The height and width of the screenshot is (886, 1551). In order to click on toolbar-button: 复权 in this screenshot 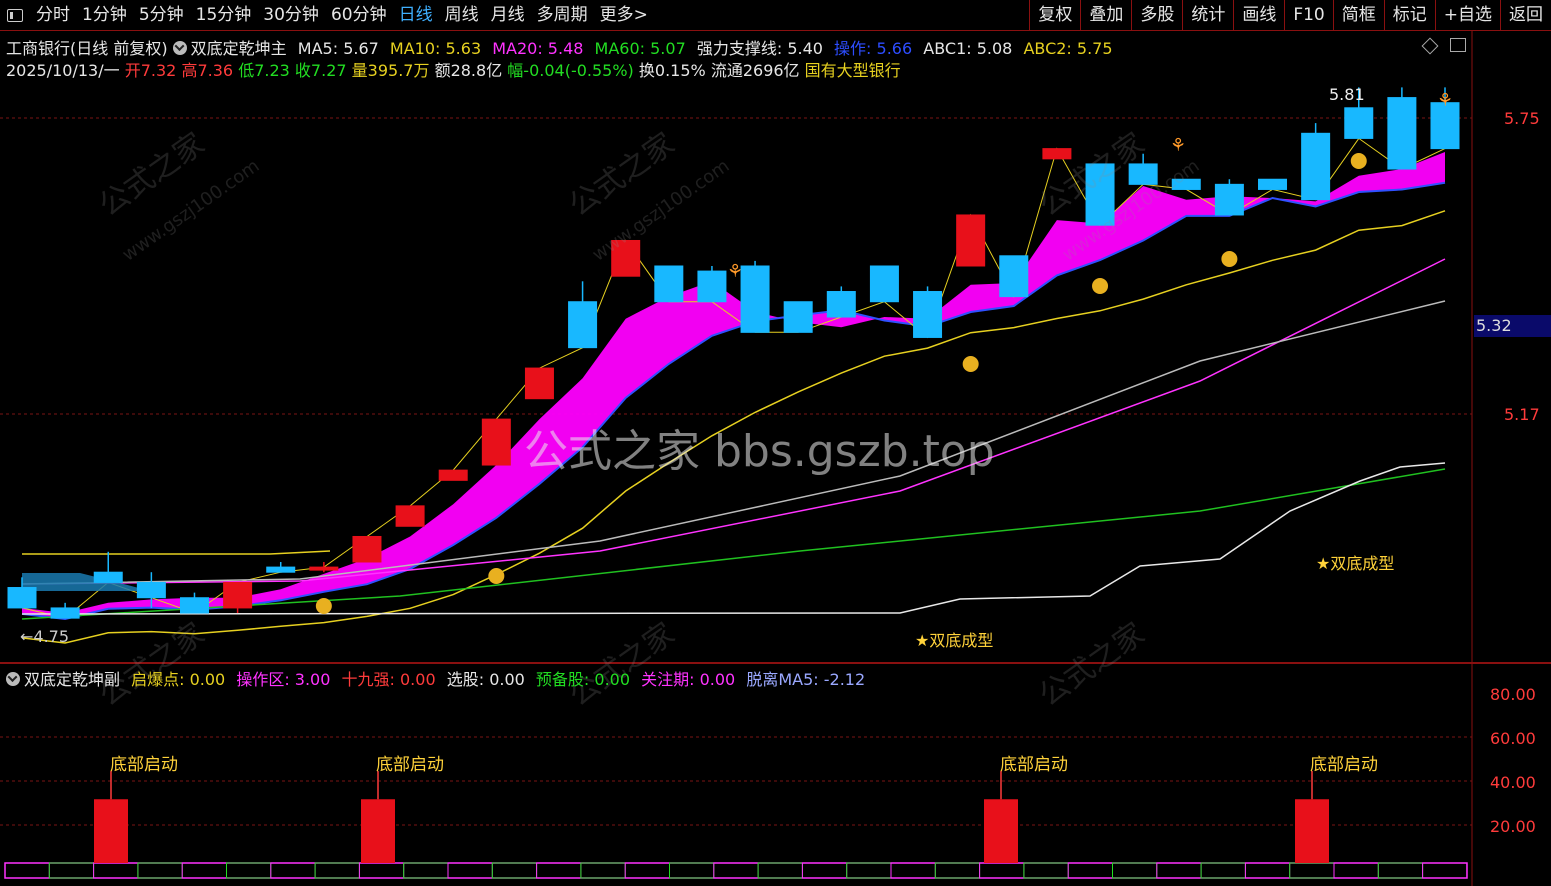, I will do `click(1054, 15)`.